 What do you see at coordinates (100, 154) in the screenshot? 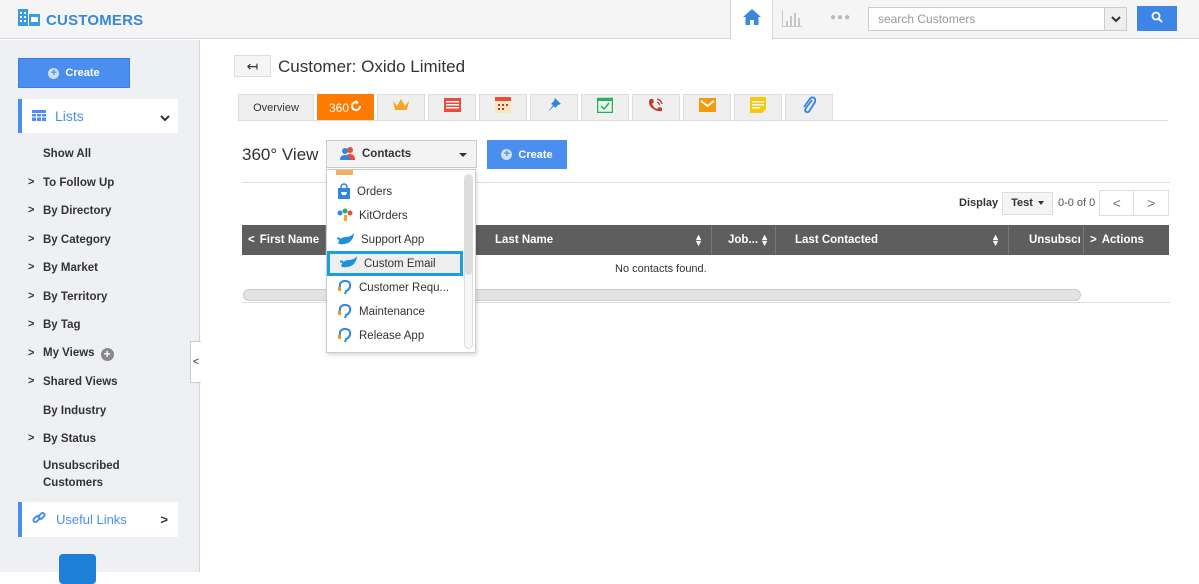
I see `sidebar-item-show-all: Show All` at bounding box center [100, 154].